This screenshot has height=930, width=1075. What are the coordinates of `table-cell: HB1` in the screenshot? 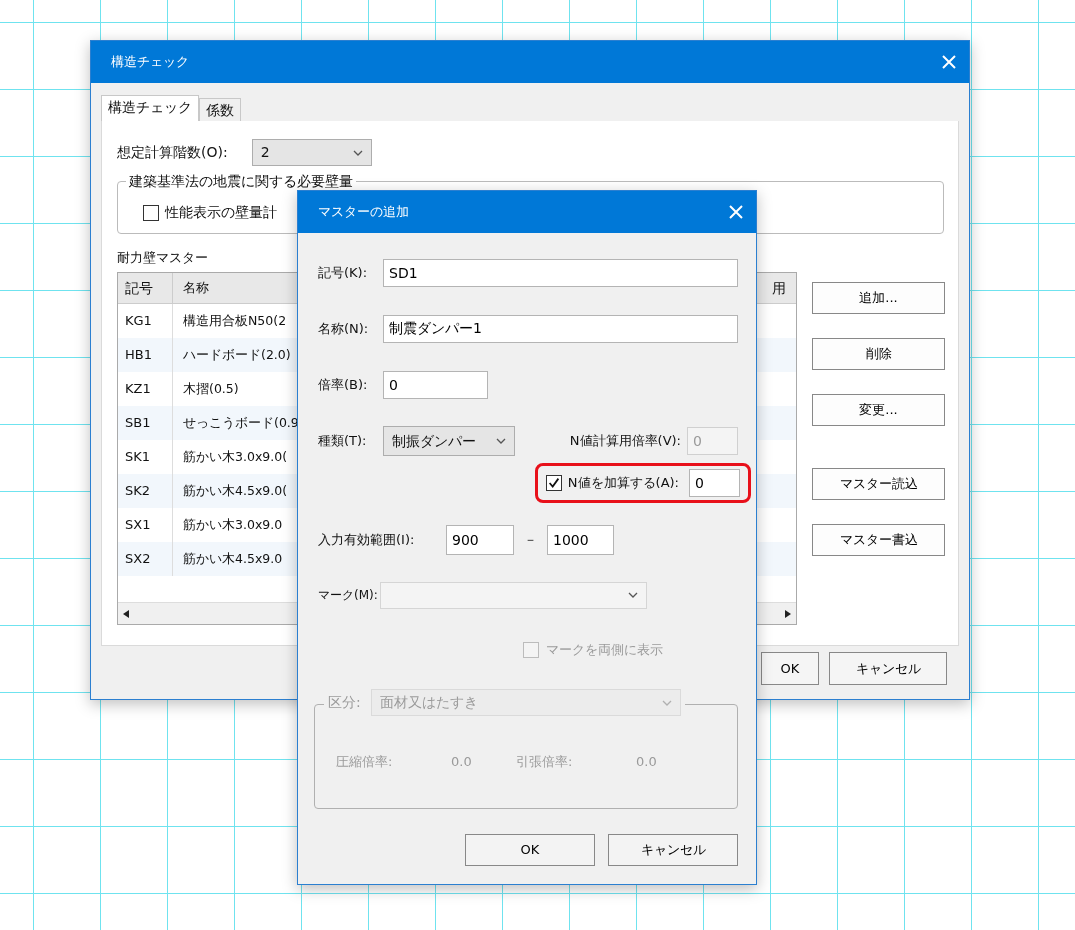 It's located at (145, 355).